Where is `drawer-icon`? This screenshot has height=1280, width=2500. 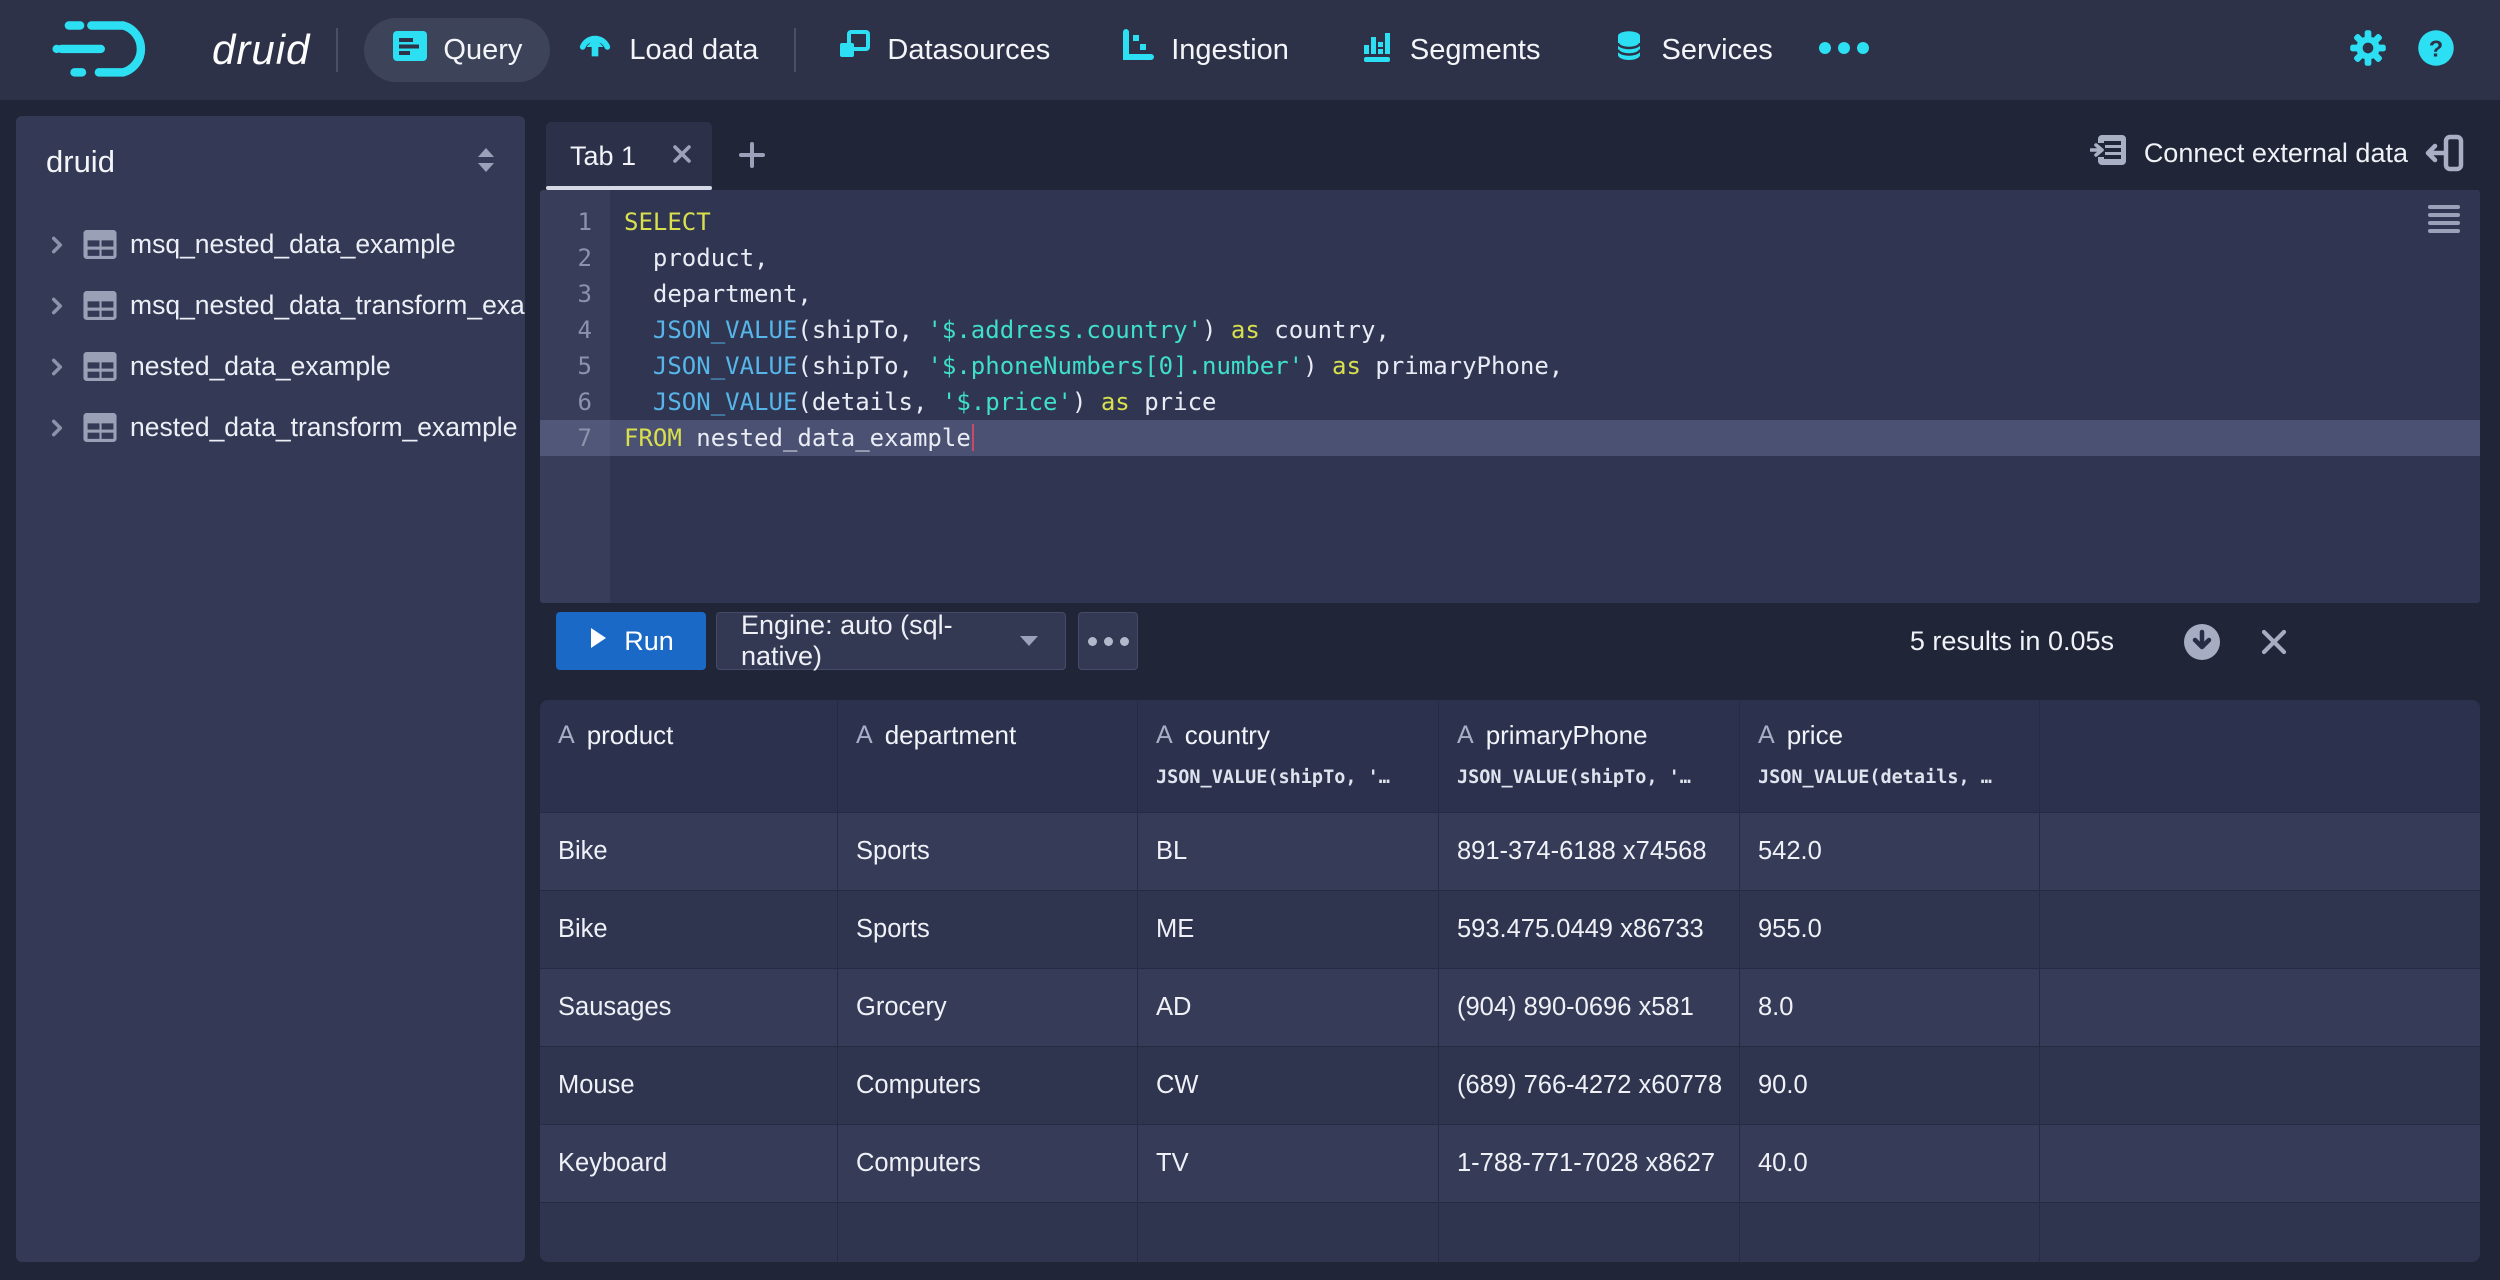
drawer-icon is located at coordinates (2444, 155).